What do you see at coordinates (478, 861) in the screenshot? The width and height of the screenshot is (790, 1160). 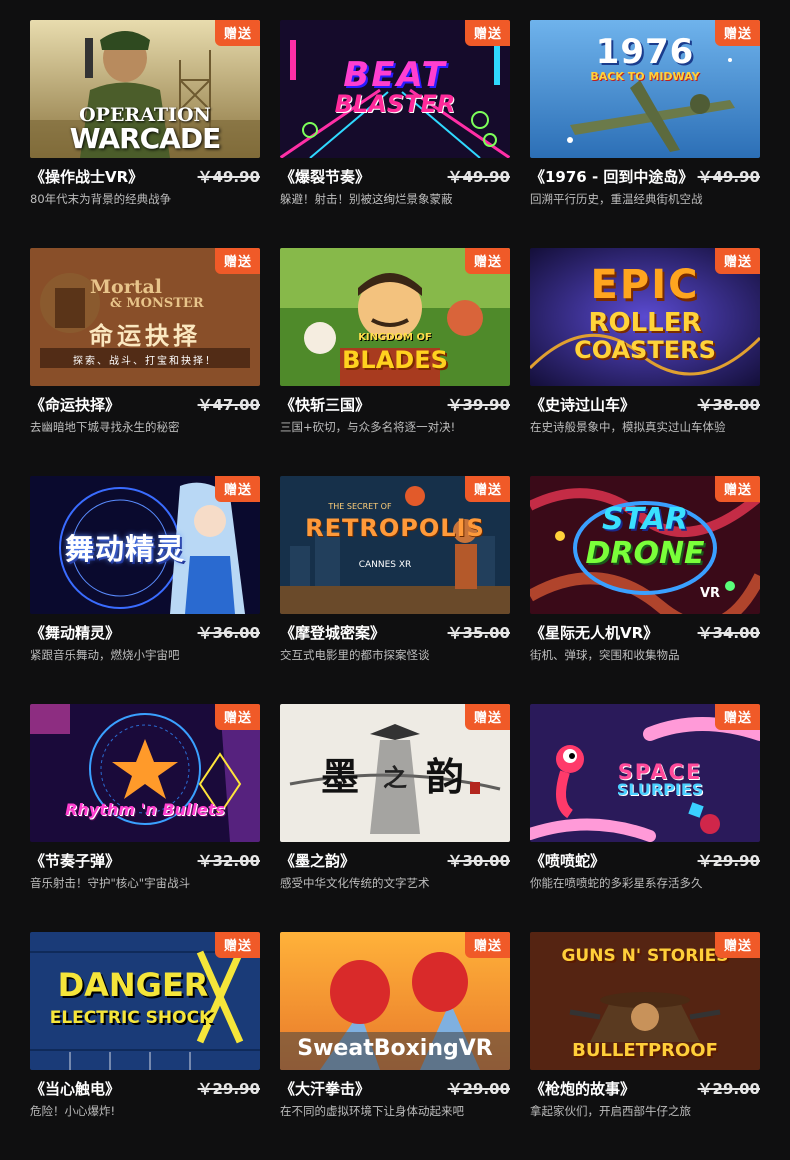 I see `game-price: ￥30.00` at bounding box center [478, 861].